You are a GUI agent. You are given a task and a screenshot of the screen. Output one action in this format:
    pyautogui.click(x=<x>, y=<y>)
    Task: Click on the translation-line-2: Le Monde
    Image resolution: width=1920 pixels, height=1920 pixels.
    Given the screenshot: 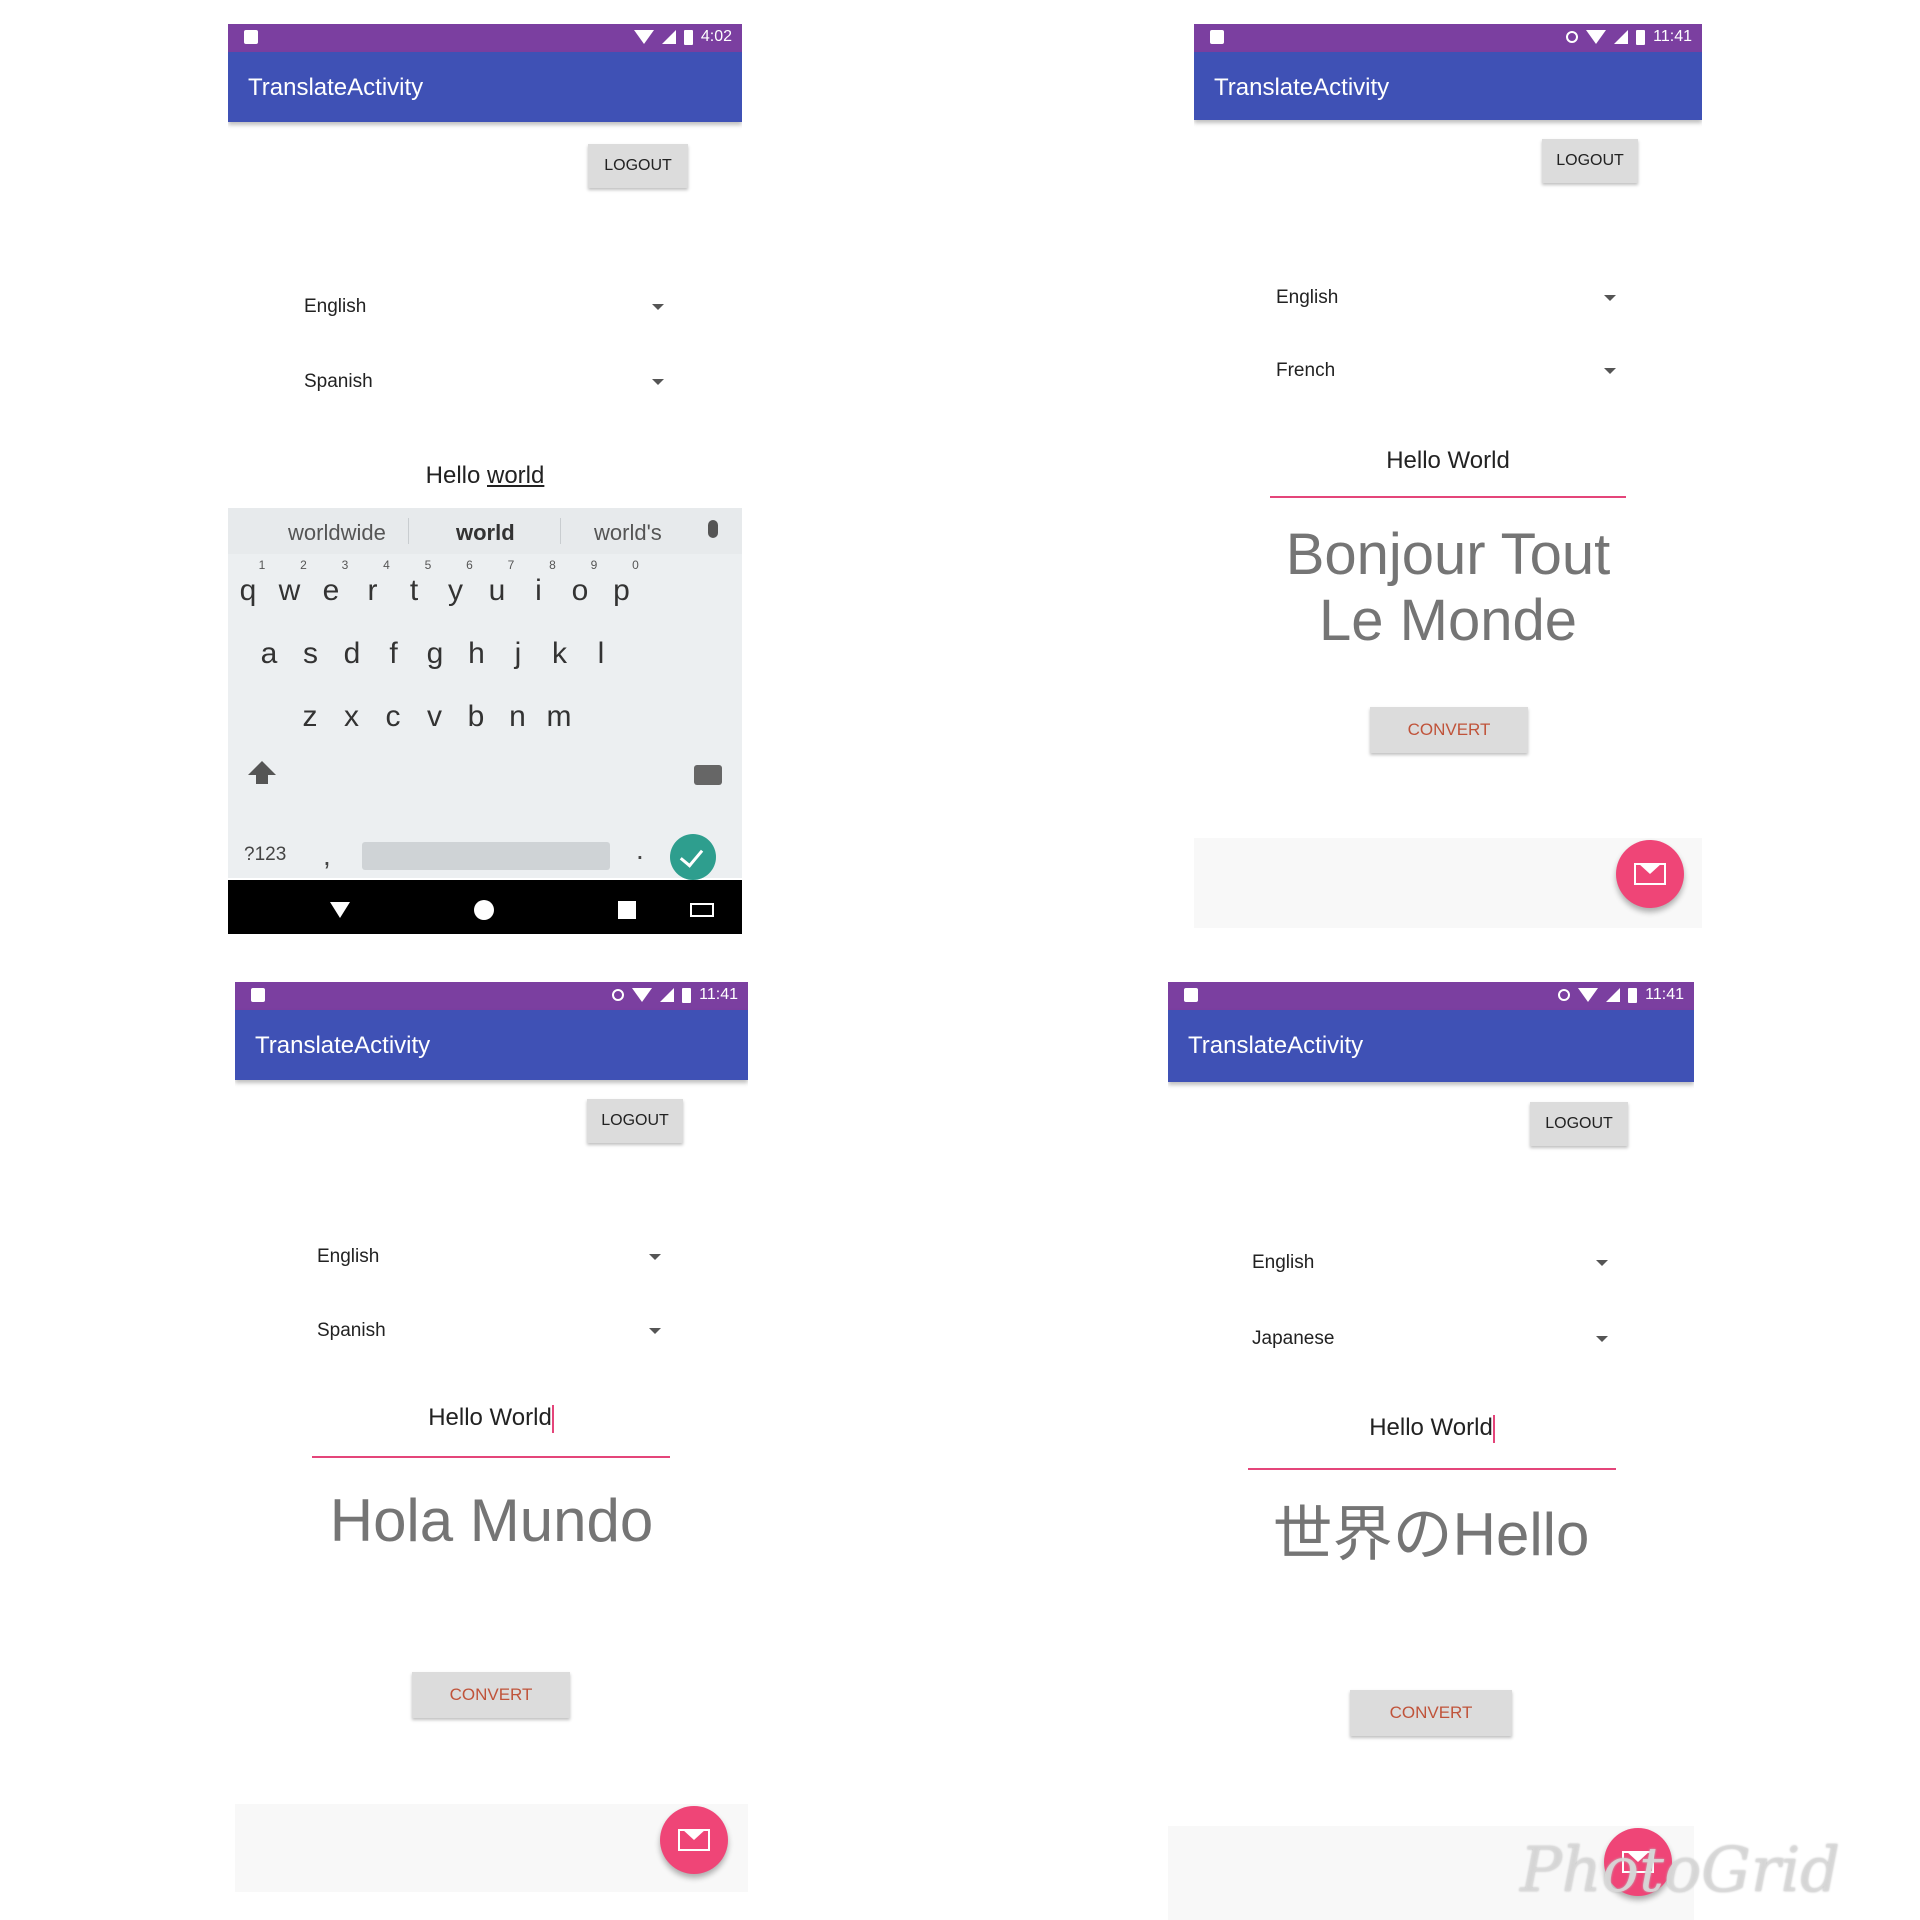 What is the action you would take?
    pyautogui.click(x=1448, y=620)
    